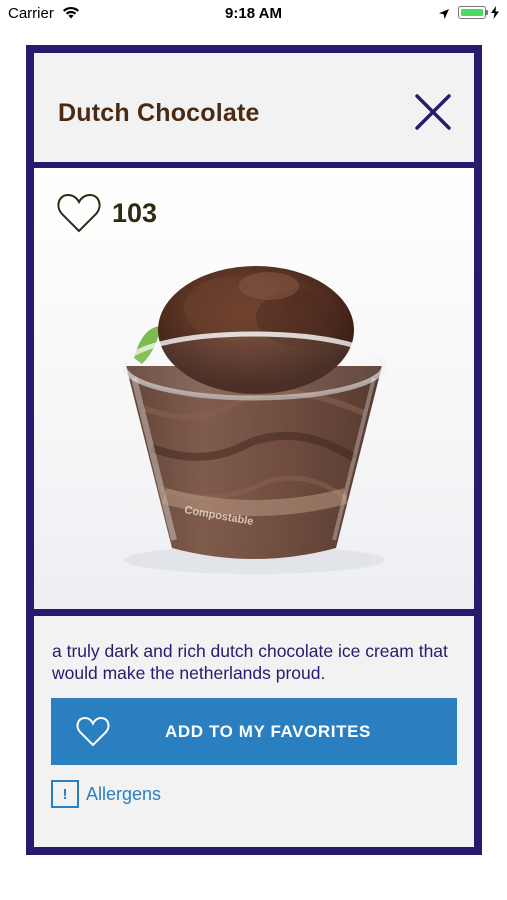  I want to click on battery-icon, so click(472, 12).